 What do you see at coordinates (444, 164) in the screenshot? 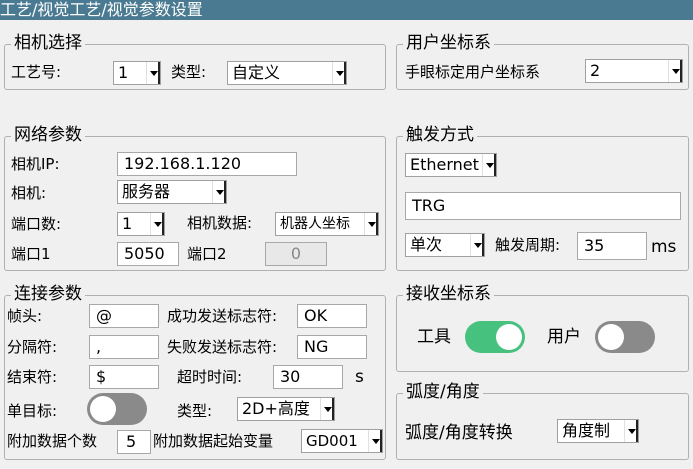
I see `trigger-mode-value: Ethernet` at bounding box center [444, 164].